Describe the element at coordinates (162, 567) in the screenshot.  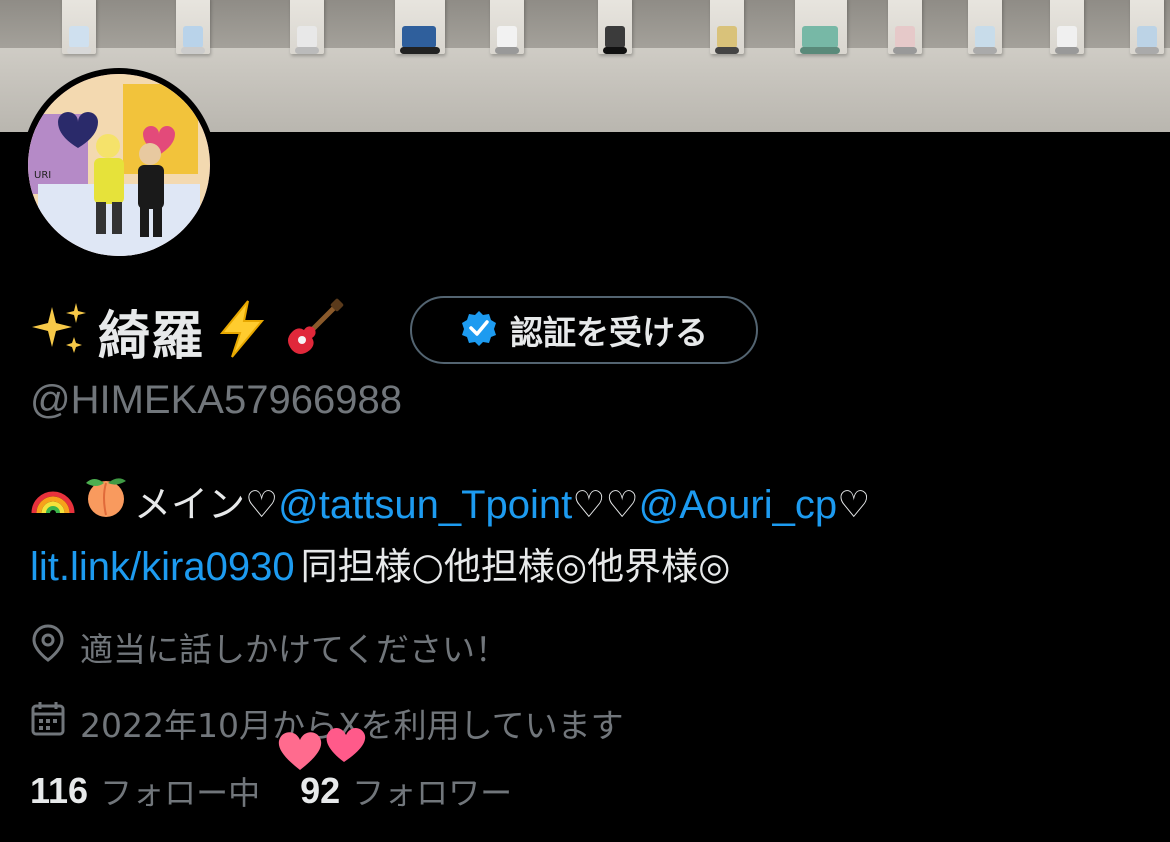
I see `bio-url-link: lit.link/kira0930` at that location.